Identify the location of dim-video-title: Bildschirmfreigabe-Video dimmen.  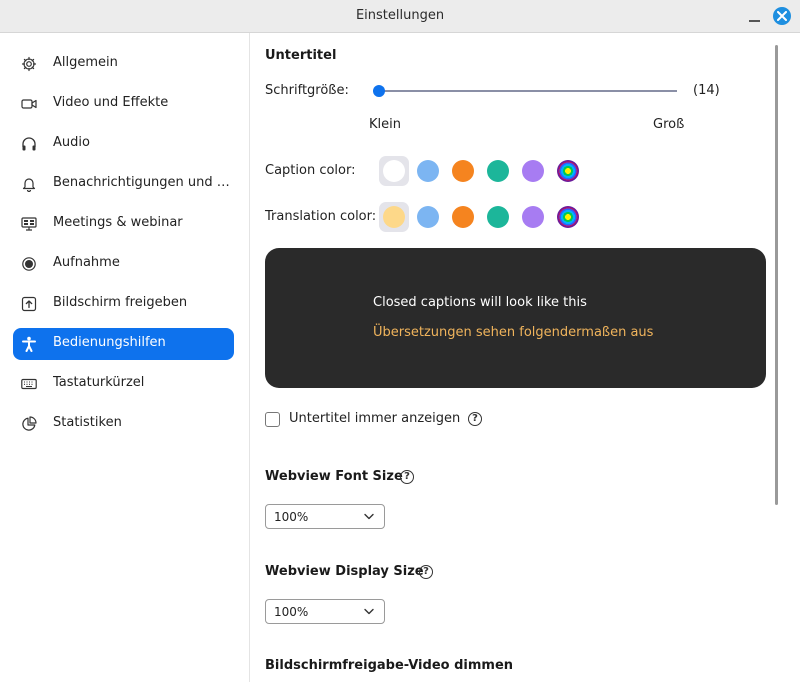
(389, 665).